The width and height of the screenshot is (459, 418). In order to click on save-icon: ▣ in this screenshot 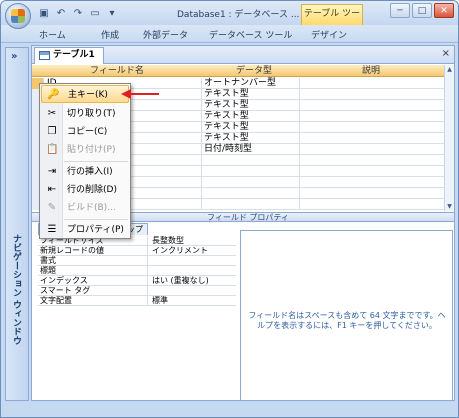, I will do `click(44, 14)`.